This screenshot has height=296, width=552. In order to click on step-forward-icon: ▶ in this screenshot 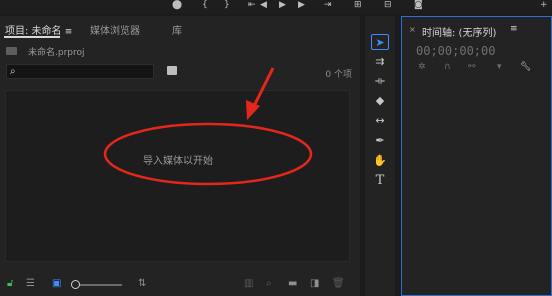, I will do `click(301, 5)`.